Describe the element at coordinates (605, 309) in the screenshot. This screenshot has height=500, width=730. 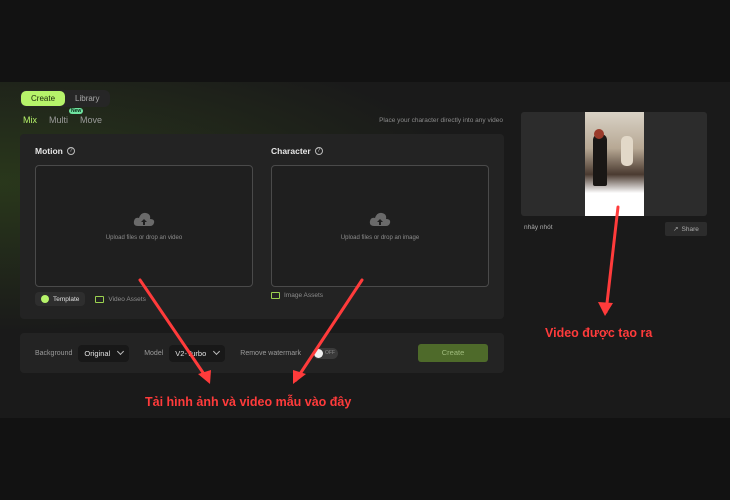
I see `arrow-output-head` at that location.